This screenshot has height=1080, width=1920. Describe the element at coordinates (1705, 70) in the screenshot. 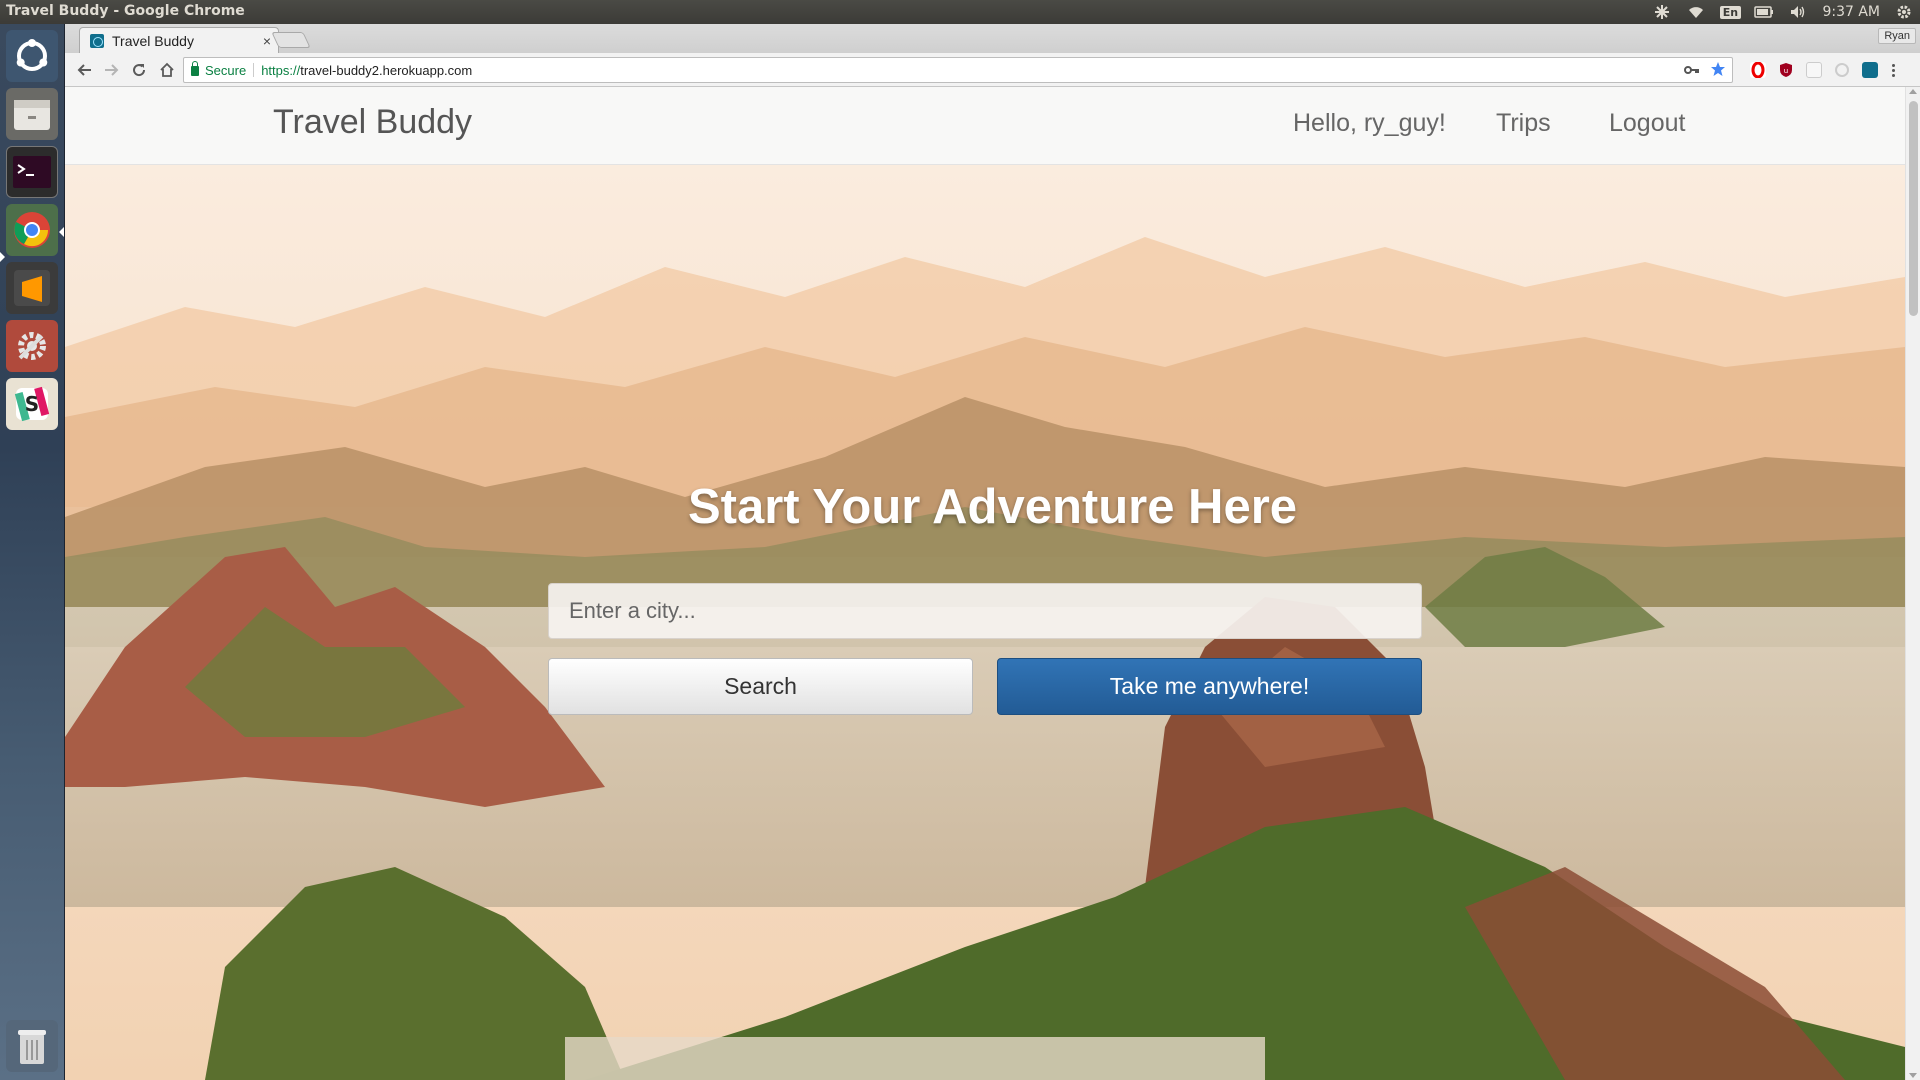

I see `omnibox-actions` at that location.